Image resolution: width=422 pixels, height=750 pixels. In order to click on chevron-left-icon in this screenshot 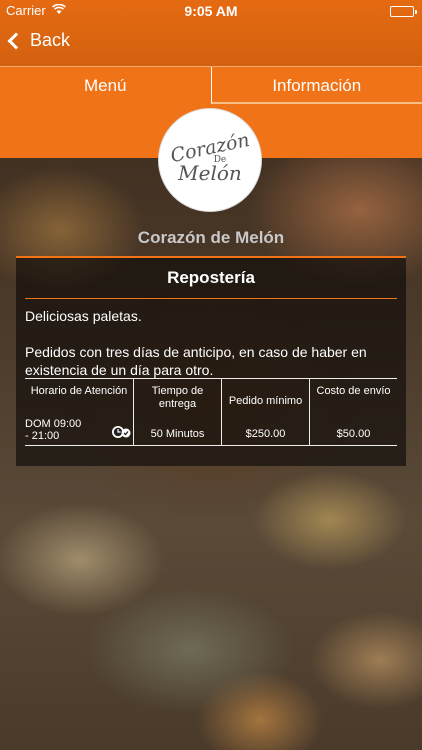, I will do `click(16, 40)`.